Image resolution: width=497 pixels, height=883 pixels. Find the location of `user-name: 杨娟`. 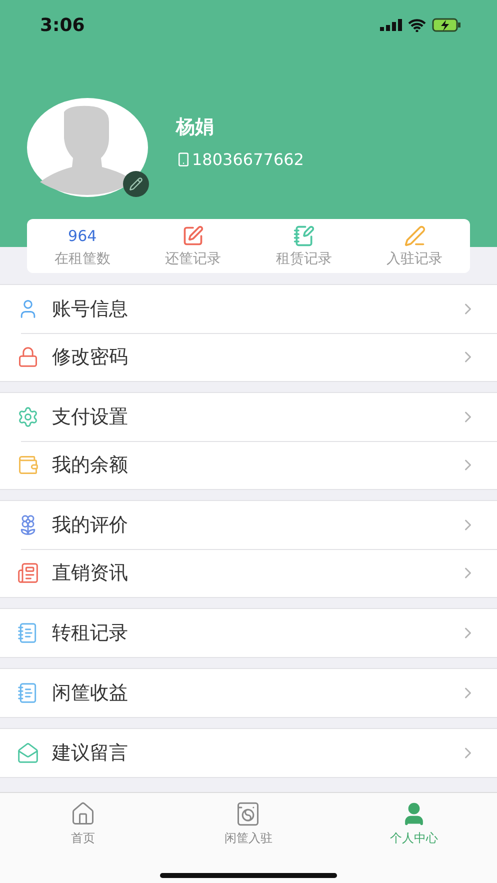

user-name: 杨娟 is located at coordinates (195, 127).